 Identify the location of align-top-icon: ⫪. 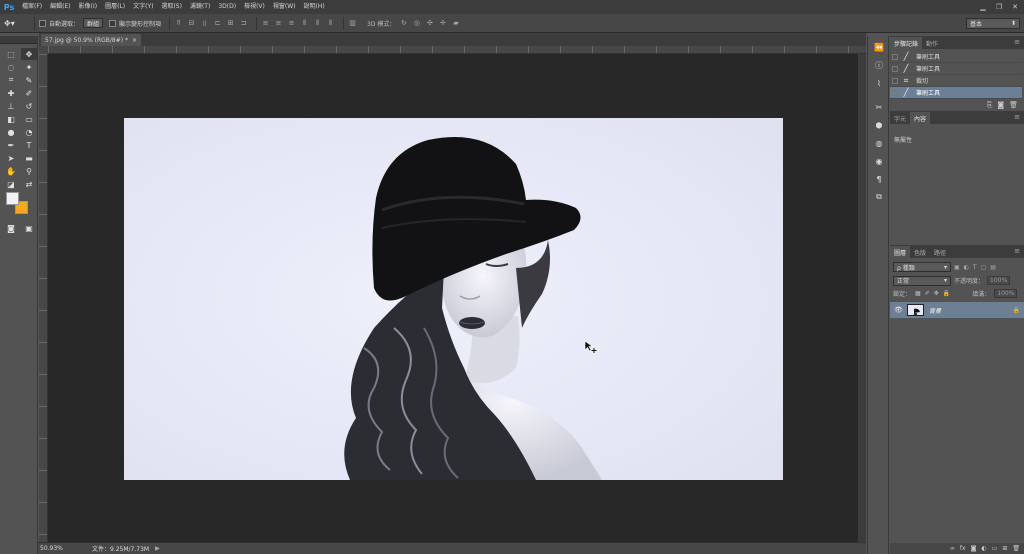
(178, 23).